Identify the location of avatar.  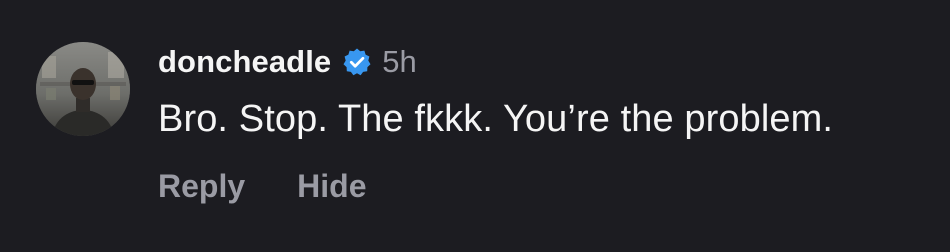
(83, 89).